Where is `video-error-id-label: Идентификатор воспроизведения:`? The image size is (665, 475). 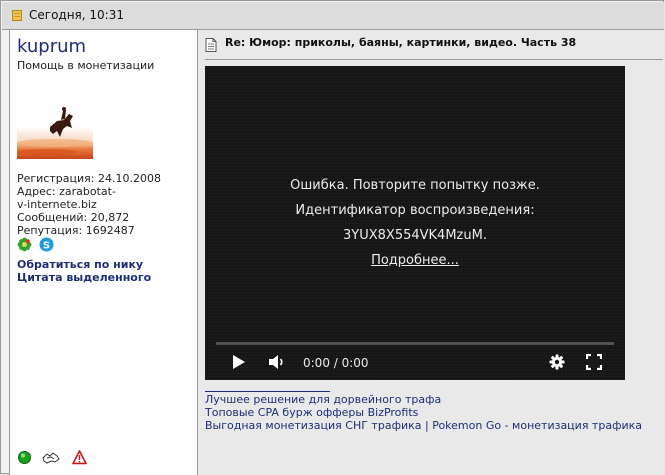 video-error-id-label: Идентификатор воспроизведения: is located at coordinates (415, 210).